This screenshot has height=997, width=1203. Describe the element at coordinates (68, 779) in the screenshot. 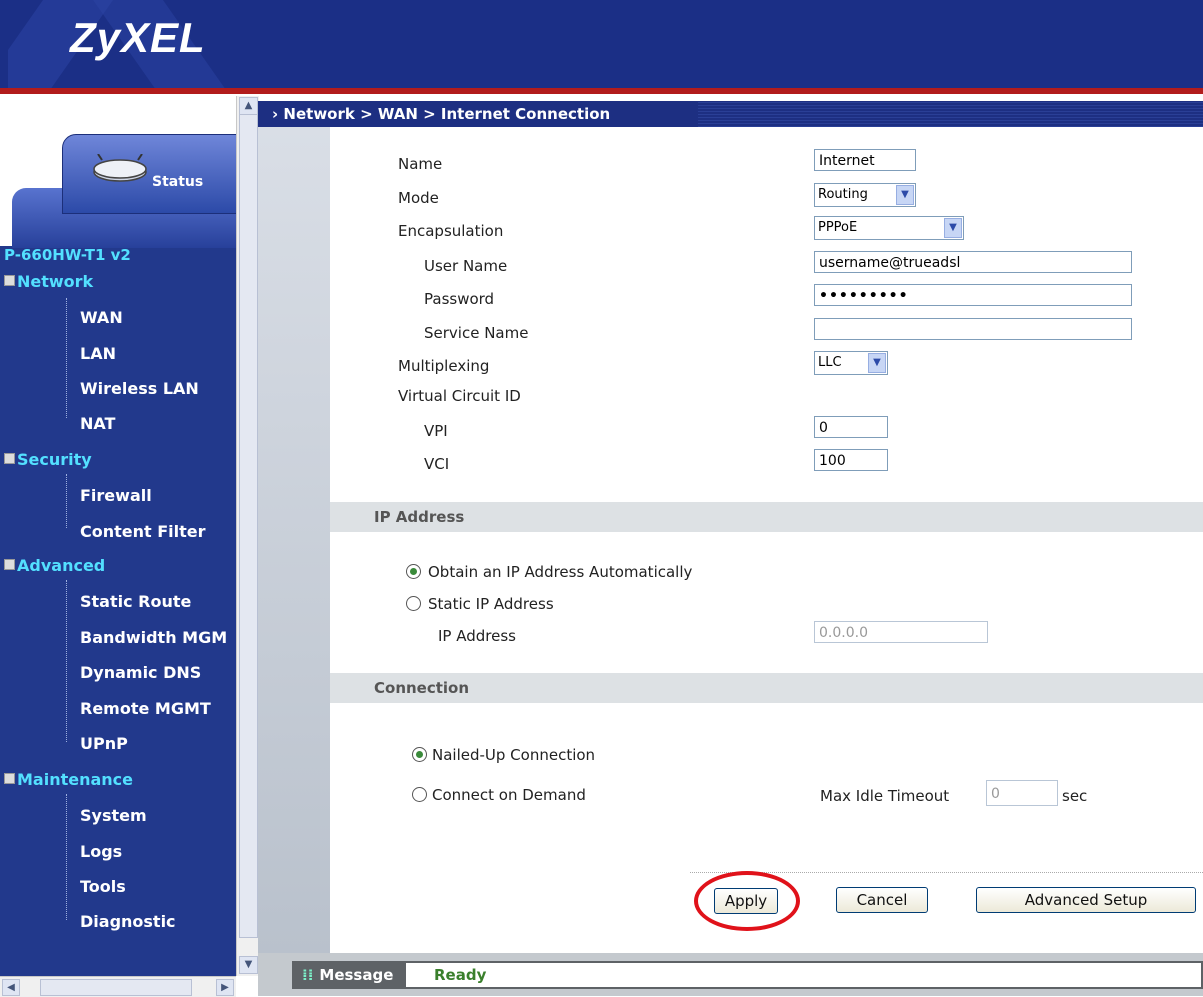

I see `sidebar-group-maintenance: Maintenance` at that location.